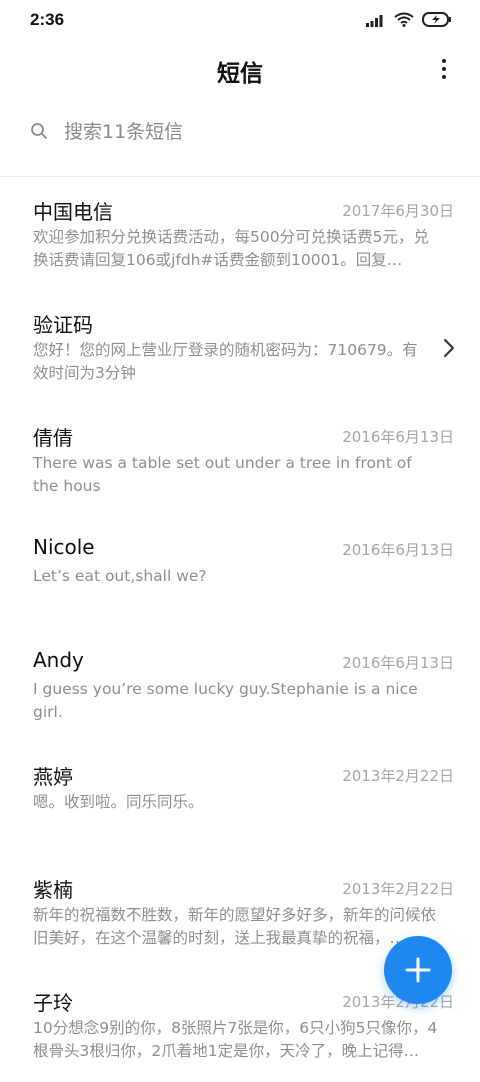 This screenshot has height=1082, width=480. What do you see at coordinates (225, 361) in the screenshot?
I see `message-preview: 您好！您的网上营业厅登录的随机密码为：710679。有效时间为3分钟` at bounding box center [225, 361].